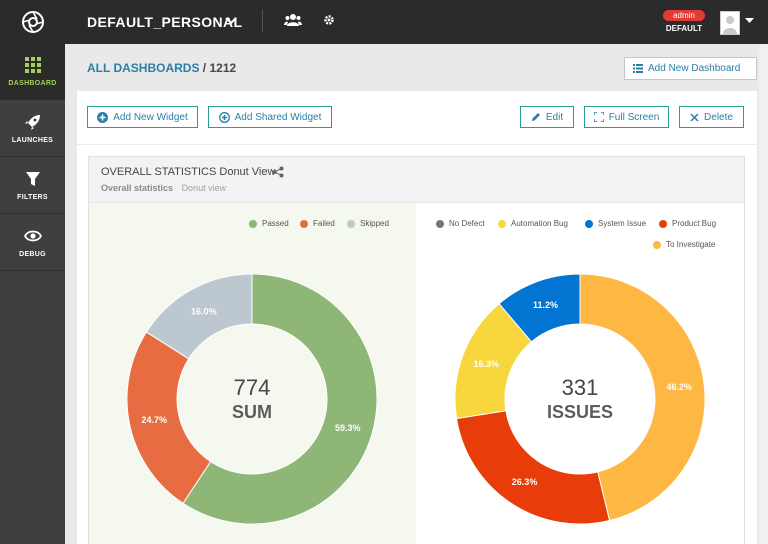 The height and width of the screenshot is (544, 768). I want to click on donut-slice-label: 26.3%, so click(525, 482).